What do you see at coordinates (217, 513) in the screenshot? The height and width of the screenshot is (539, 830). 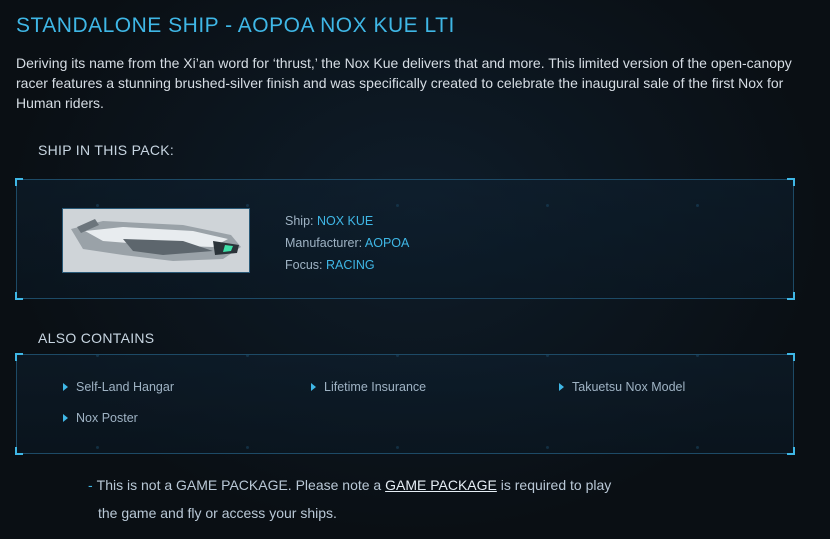 I see `notice-line-2: the game and fly or access your ships.` at bounding box center [217, 513].